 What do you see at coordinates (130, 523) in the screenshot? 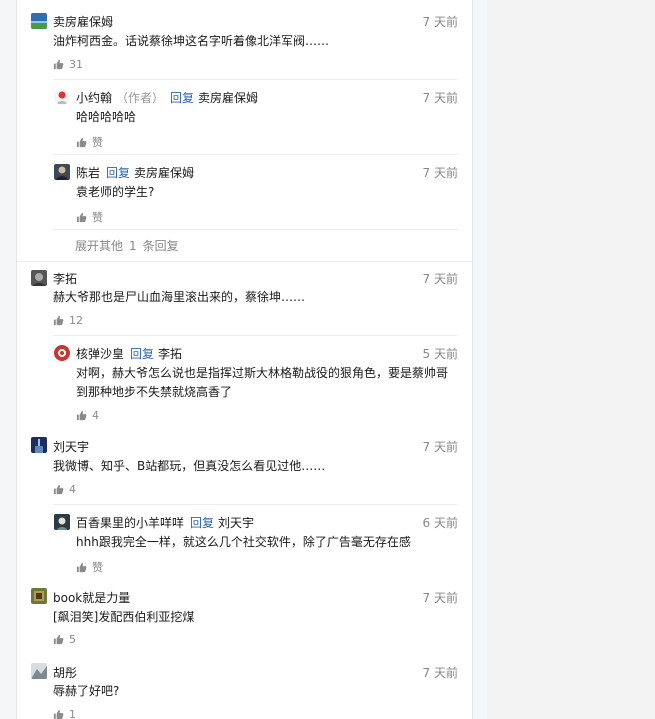
I see `reply-author-name: 百香果里的小羊咩咩` at bounding box center [130, 523].